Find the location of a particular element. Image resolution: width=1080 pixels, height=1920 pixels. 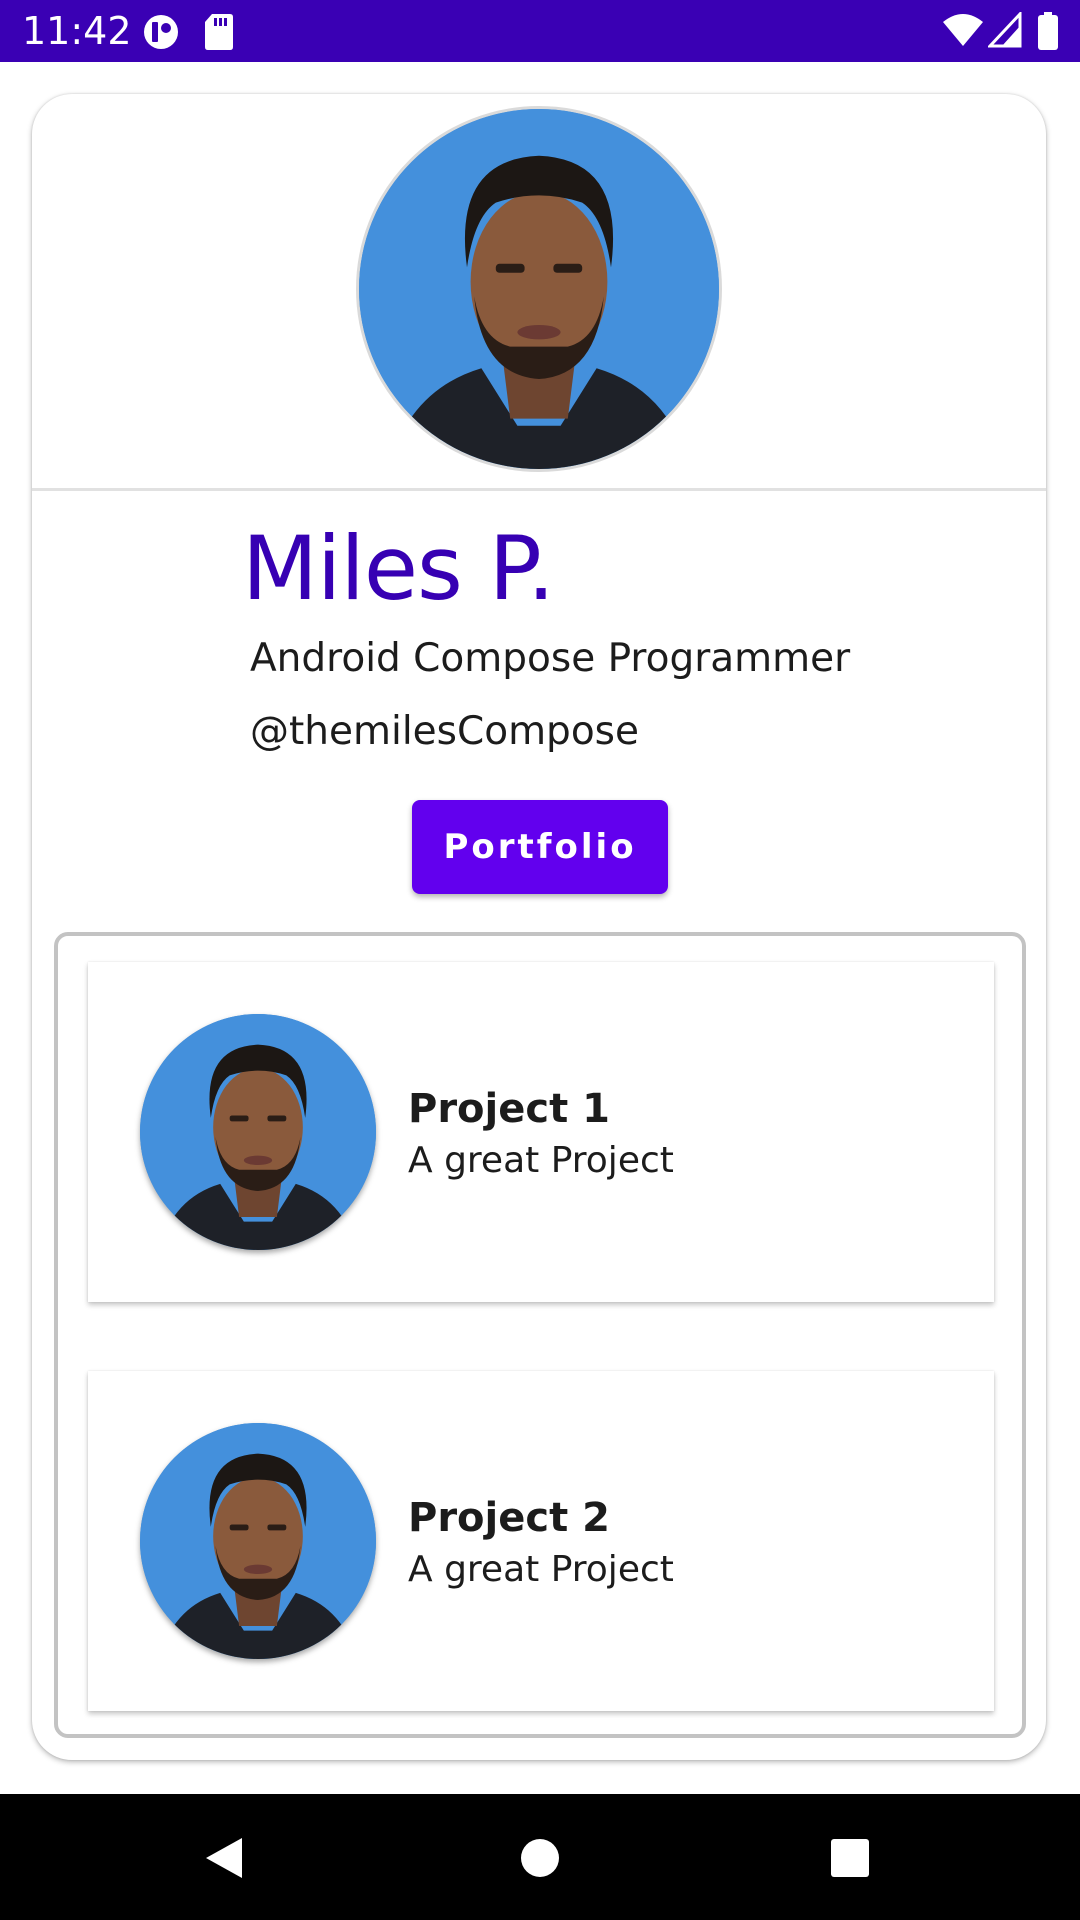

vpn-key-icon is located at coordinates (161, 34).